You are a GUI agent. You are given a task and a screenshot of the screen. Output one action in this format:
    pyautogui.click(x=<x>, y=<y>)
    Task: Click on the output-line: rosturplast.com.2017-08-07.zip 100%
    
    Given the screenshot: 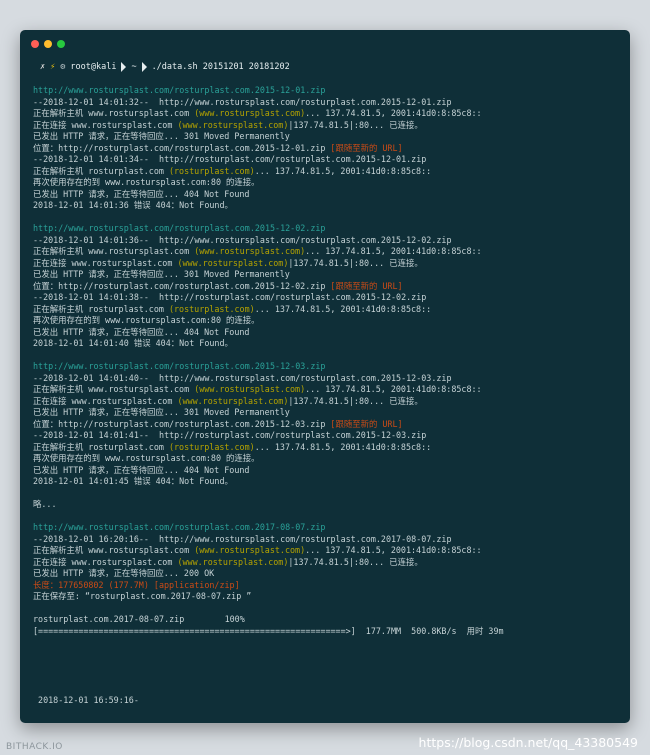 What is the action you would take?
    pyautogui.click(x=327, y=620)
    